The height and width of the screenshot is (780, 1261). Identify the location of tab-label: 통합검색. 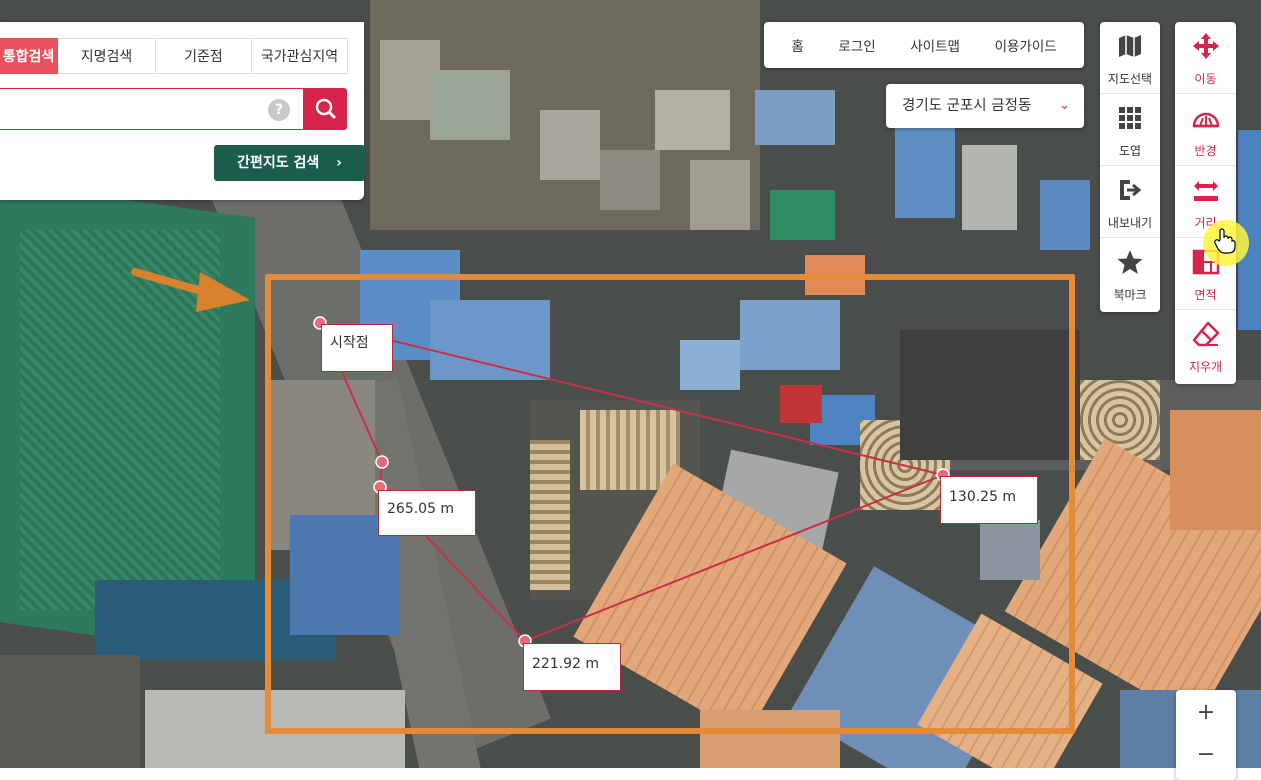
(28, 57).